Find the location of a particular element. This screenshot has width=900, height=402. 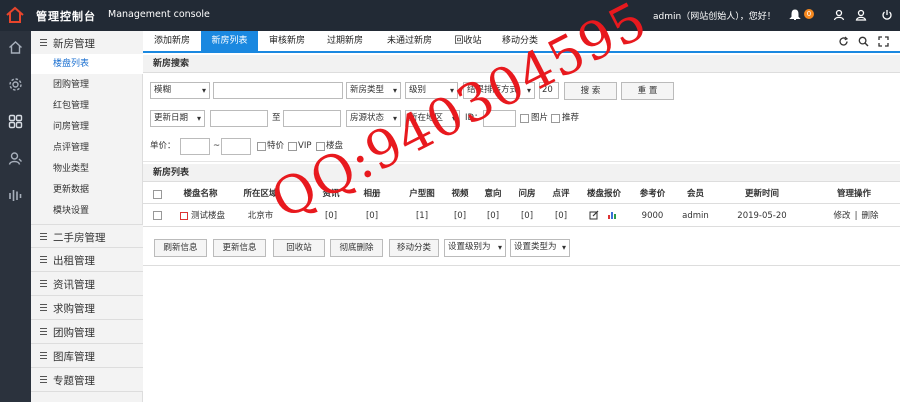

sidebar-group-group-buy: 团购管理 is located at coordinates (87, 332).